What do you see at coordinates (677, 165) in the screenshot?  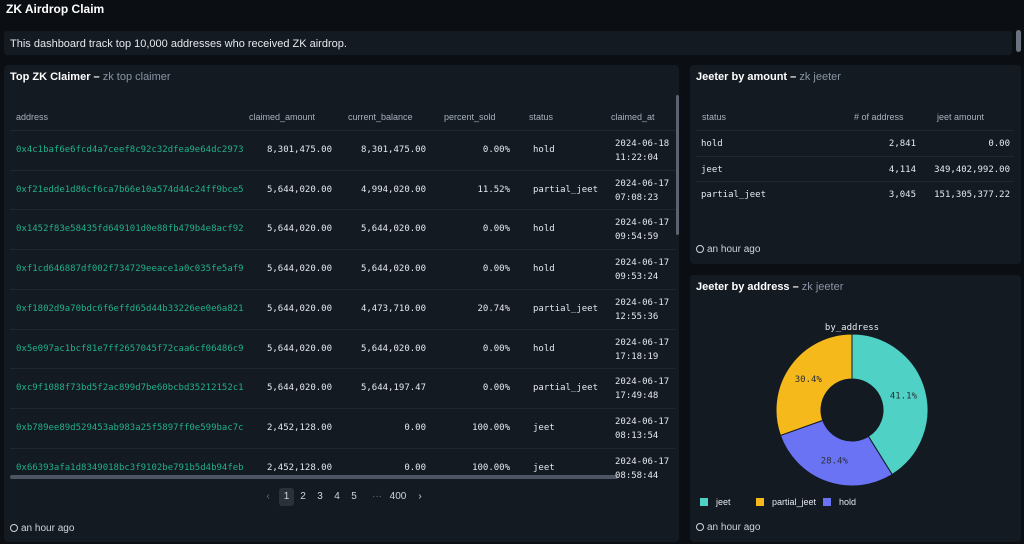 I see `table-scrollbar` at bounding box center [677, 165].